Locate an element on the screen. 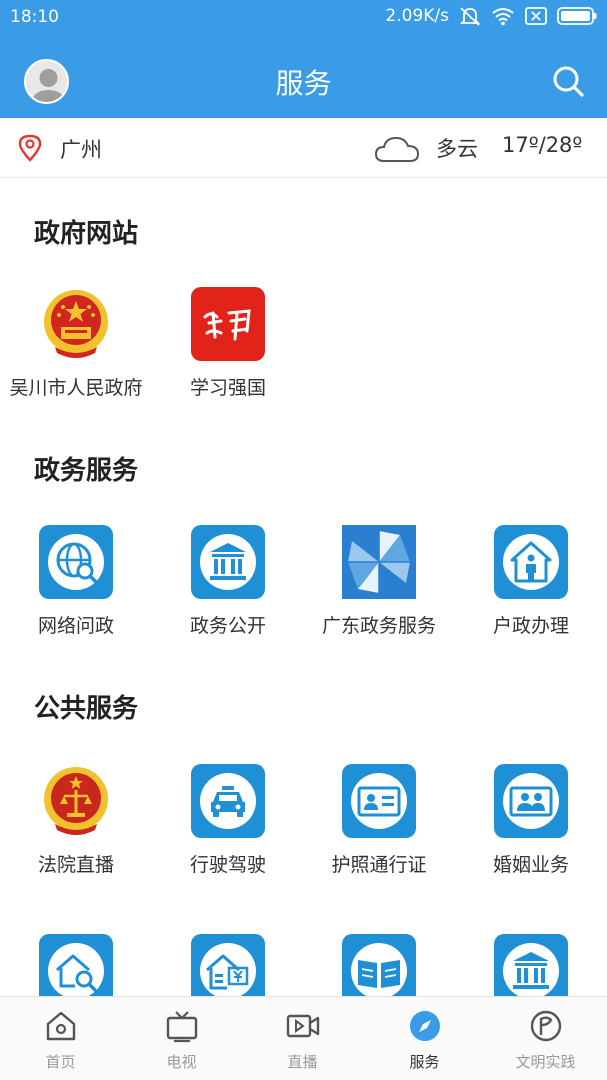  government-sites-grid: 吴川市人民政府 学习强国 is located at coordinates (303, 352).